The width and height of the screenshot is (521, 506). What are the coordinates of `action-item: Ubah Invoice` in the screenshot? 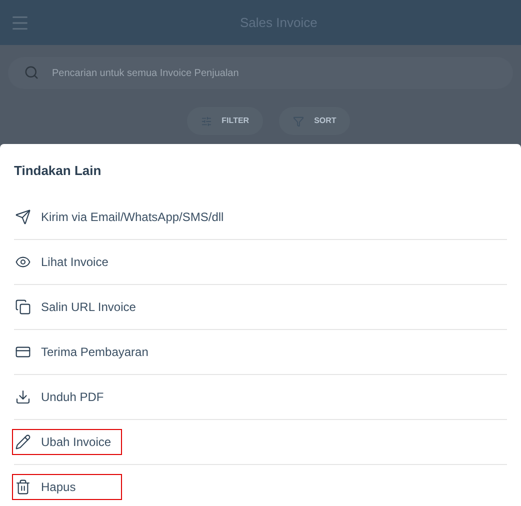 It's located at (67, 441).